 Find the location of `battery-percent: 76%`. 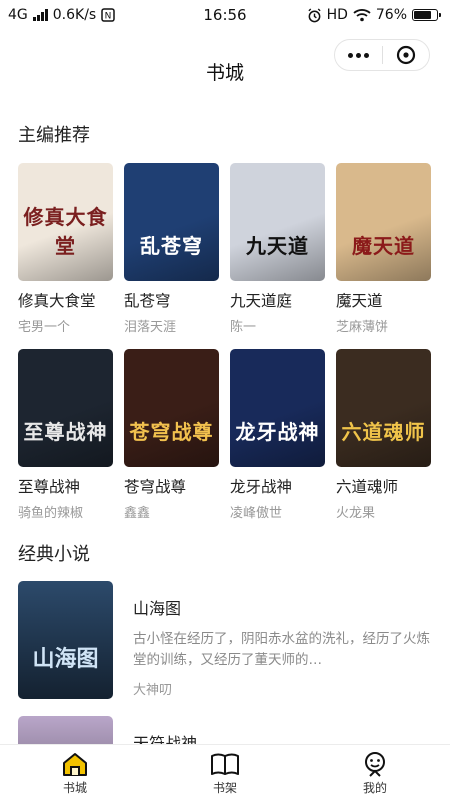

battery-percent: 76% is located at coordinates (391, 15).